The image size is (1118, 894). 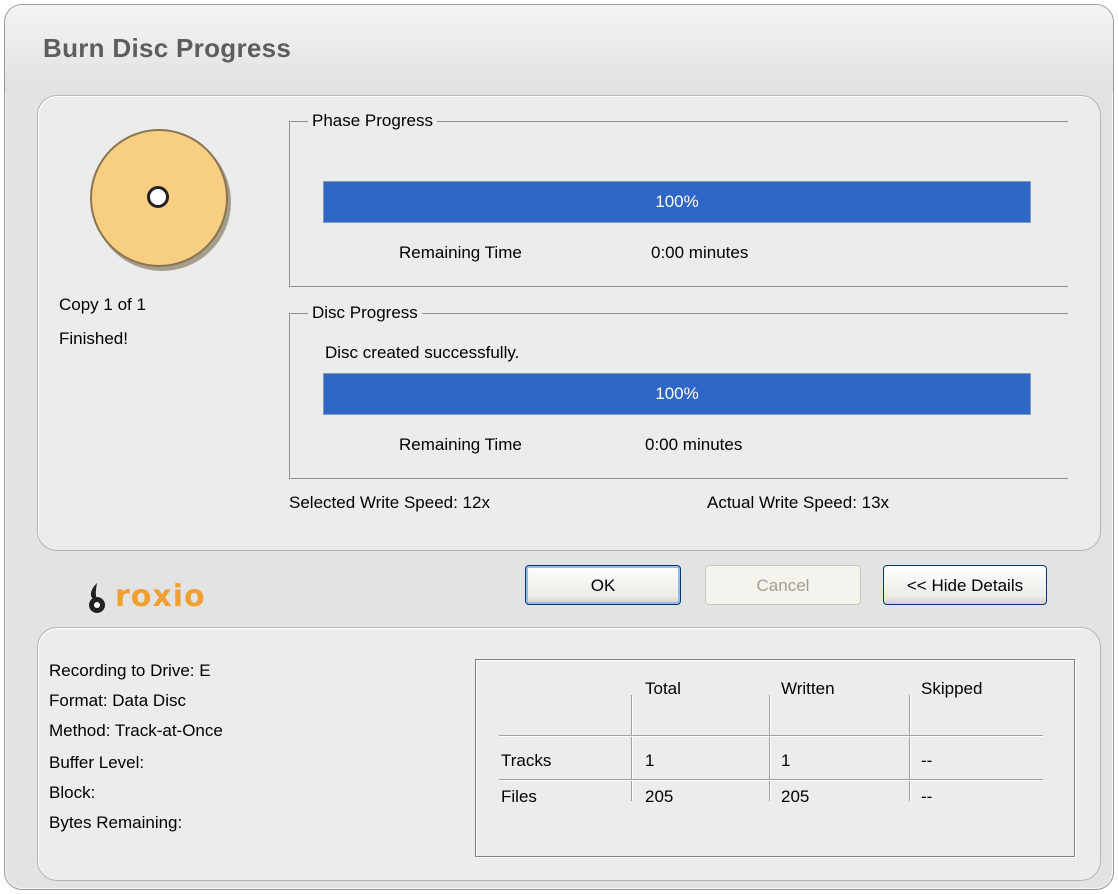 What do you see at coordinates (130, 670) in the screenshot?
I see `recording-drive: Recording to Drive: E` at bounding box center [130, 670].